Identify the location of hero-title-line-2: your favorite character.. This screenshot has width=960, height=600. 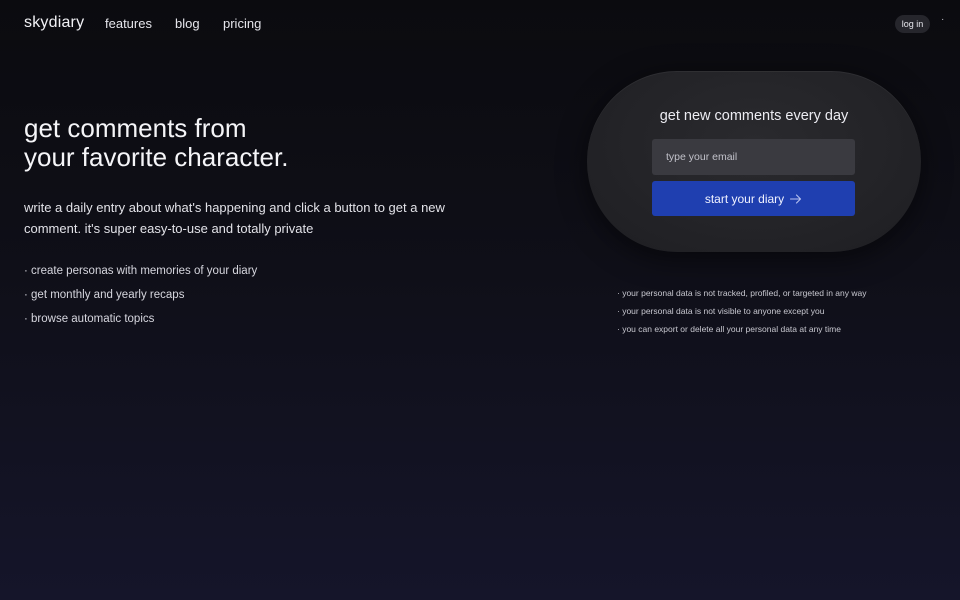
(156, 157).